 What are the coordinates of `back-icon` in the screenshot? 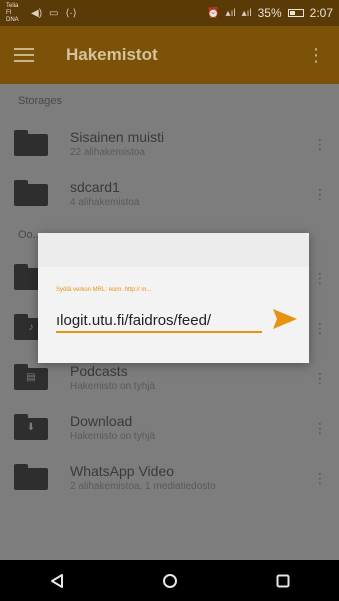 It's located at (56, 580).